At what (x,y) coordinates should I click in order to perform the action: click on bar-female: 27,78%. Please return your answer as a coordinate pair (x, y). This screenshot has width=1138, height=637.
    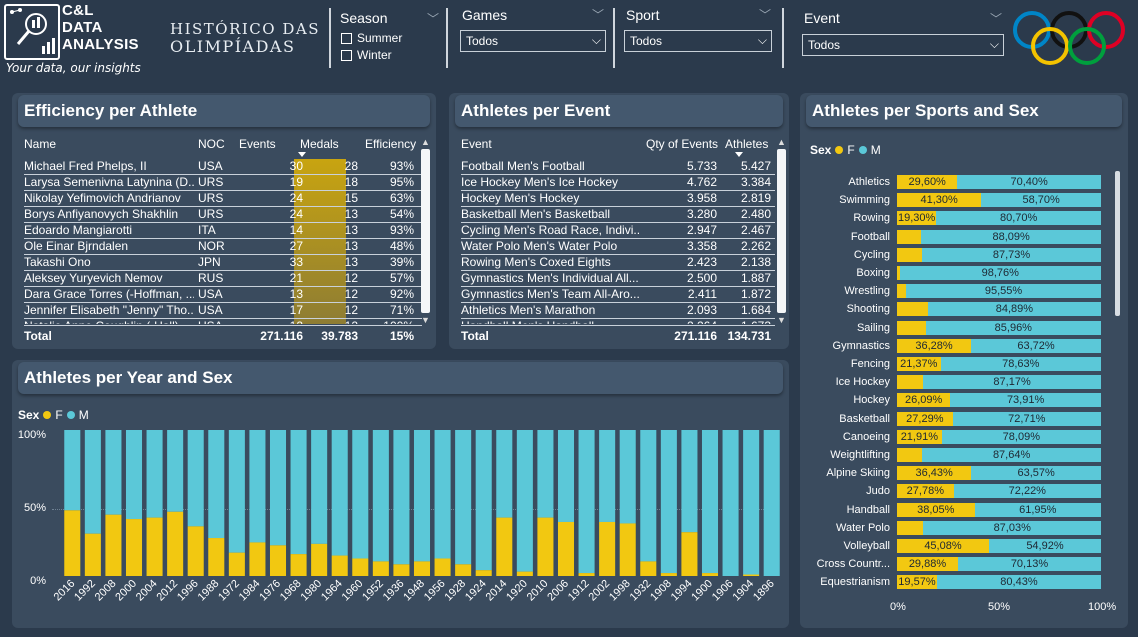
    Looking at the image, I should click on (925, 491).